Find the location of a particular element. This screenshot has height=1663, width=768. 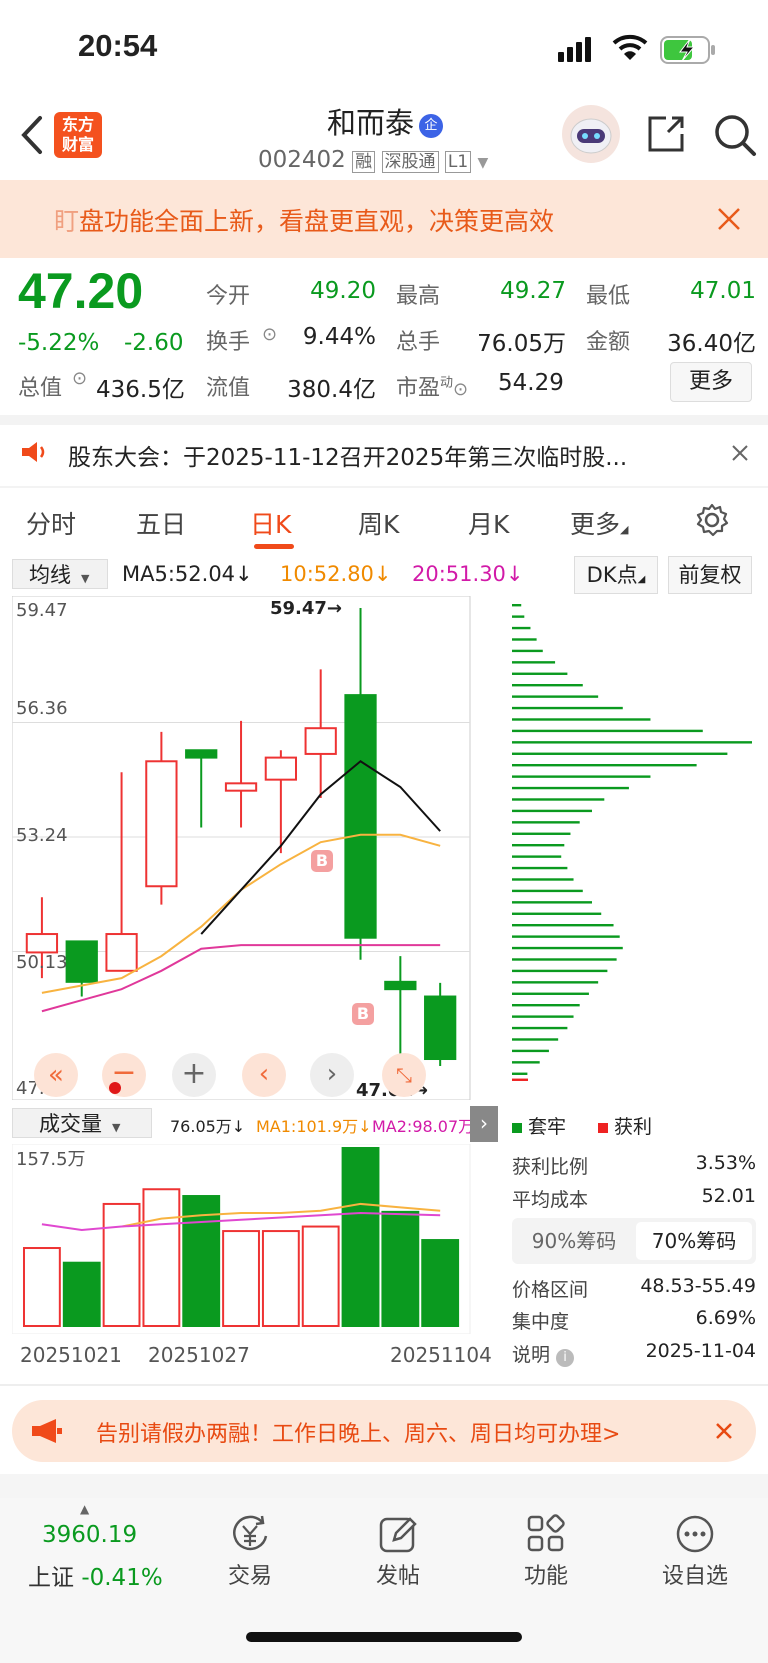

note-date: 2025-11-04 is located at coordinates (700, 1351).